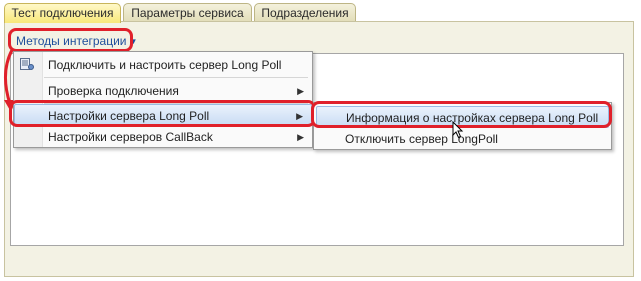 The height and width of the screenshot is (281, 641). I want to click on tab-label: Тест подключения, so click(62, 13).